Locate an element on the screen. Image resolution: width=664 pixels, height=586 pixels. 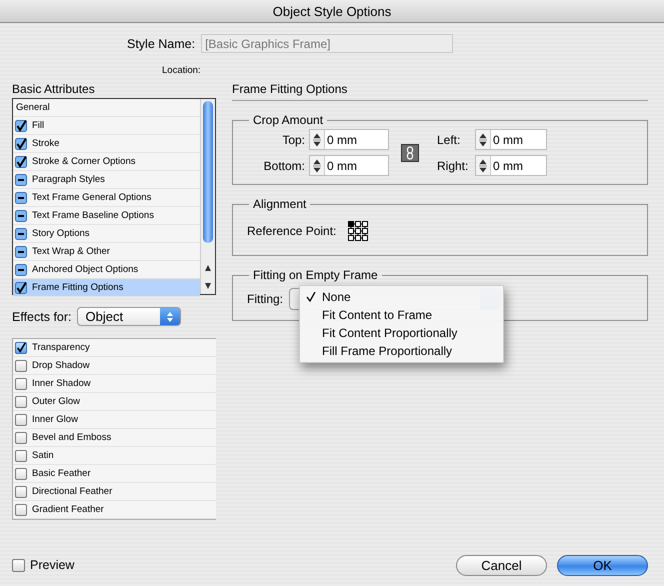
group-title: Fitting on Empty Frame is located at coordinates (315, 275).